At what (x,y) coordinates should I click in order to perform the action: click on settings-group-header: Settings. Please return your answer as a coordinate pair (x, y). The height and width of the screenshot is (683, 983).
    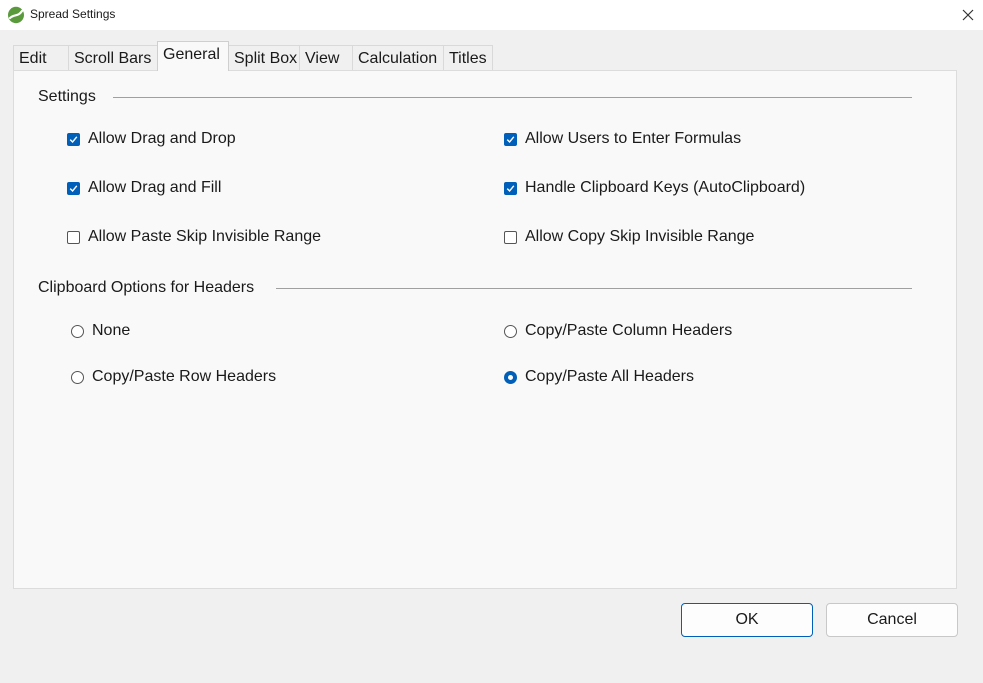
    Looking at the image, I should click on (67, 96).